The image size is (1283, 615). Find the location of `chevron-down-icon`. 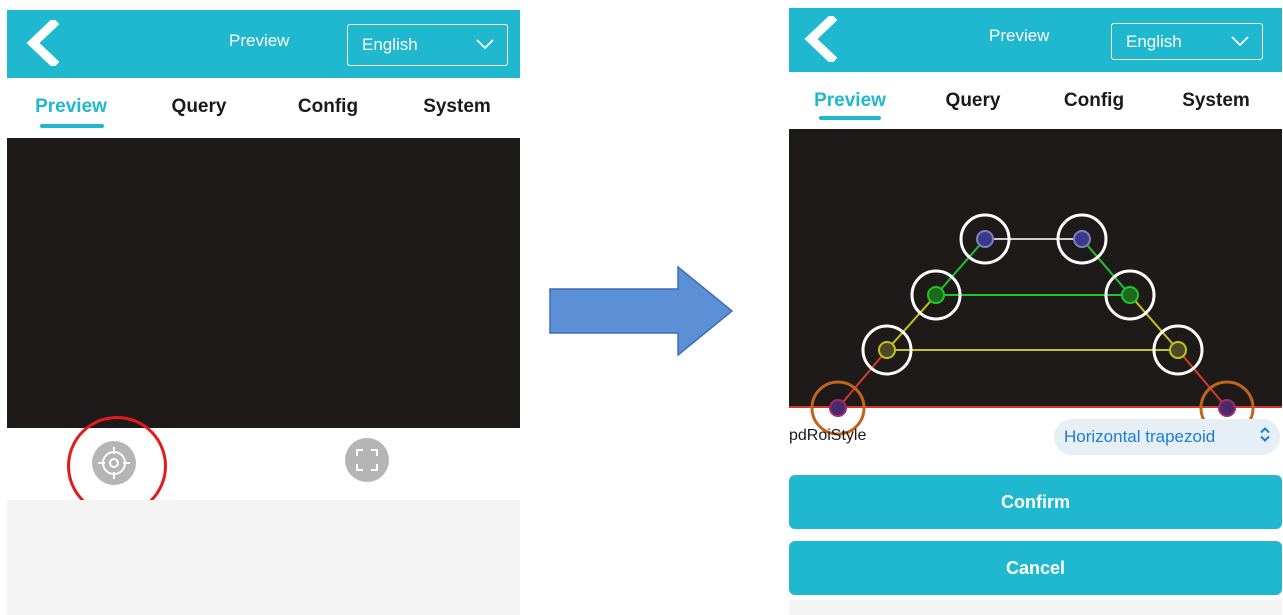

chevron-down-icon is located at coordinates (485, 45).